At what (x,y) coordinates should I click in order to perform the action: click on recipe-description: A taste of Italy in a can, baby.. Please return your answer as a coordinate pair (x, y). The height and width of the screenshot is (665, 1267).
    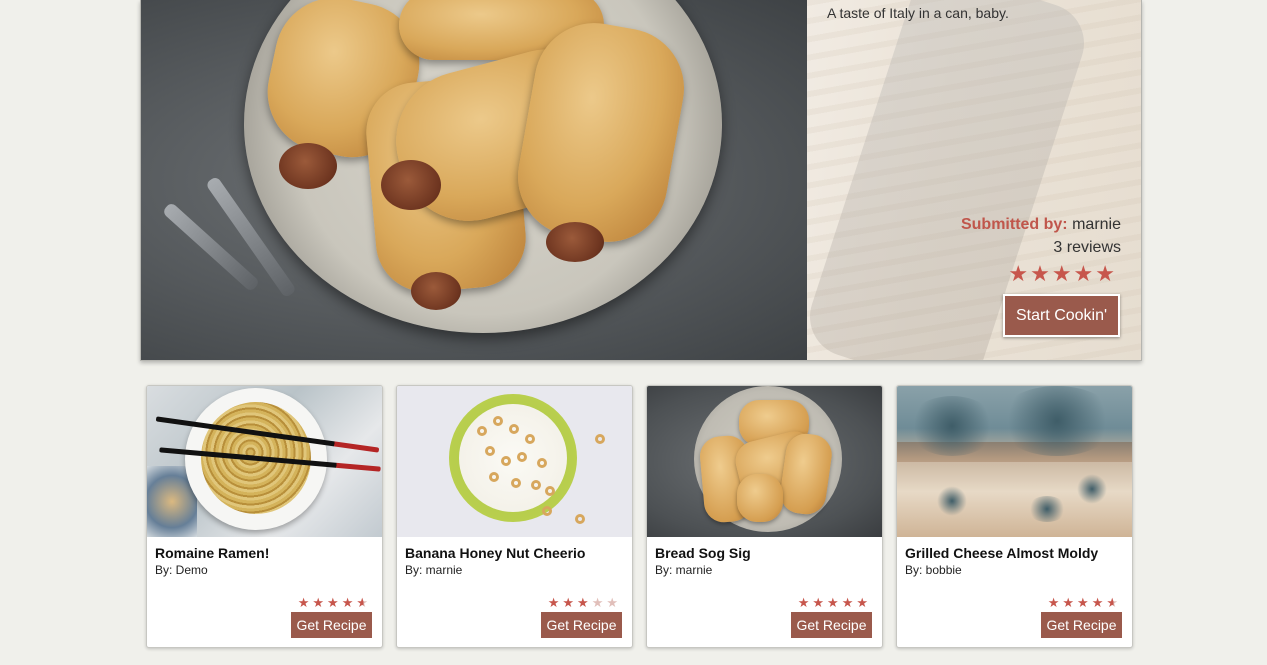
    Looking at the image, I should click on (918, 13).